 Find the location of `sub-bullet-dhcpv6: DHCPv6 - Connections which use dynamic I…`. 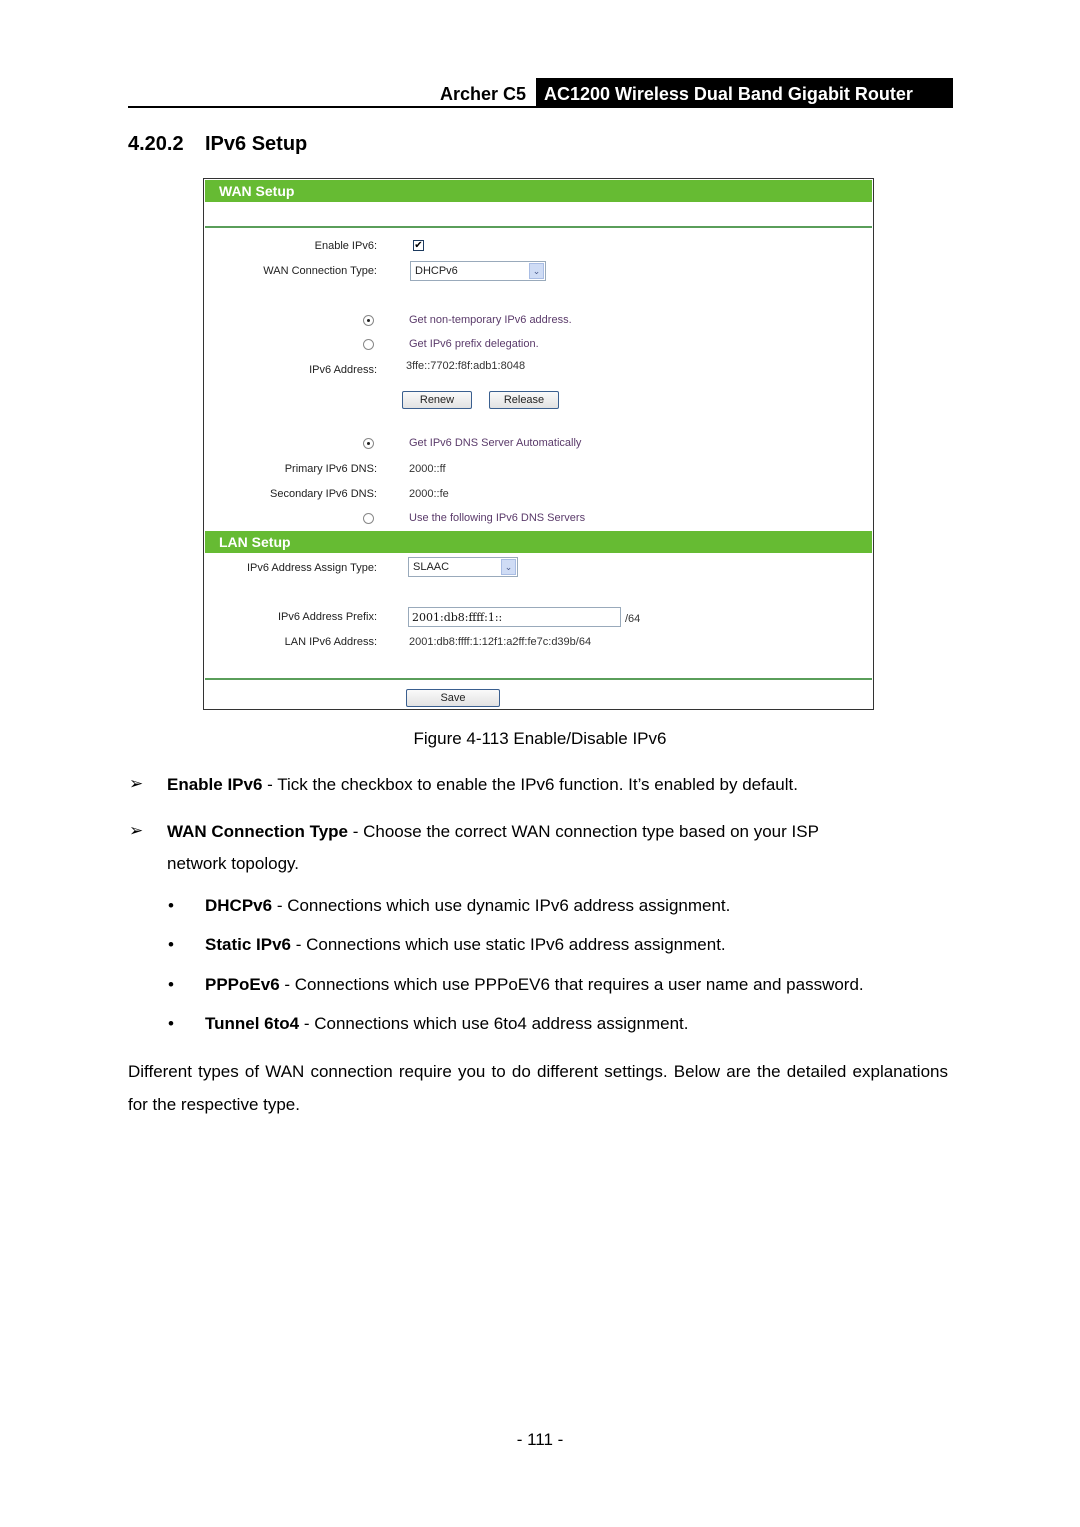

sub-bullet-dhcpv6: DHCPv6 - Connections which use dynamic I… is located at coordinates (467, 906).